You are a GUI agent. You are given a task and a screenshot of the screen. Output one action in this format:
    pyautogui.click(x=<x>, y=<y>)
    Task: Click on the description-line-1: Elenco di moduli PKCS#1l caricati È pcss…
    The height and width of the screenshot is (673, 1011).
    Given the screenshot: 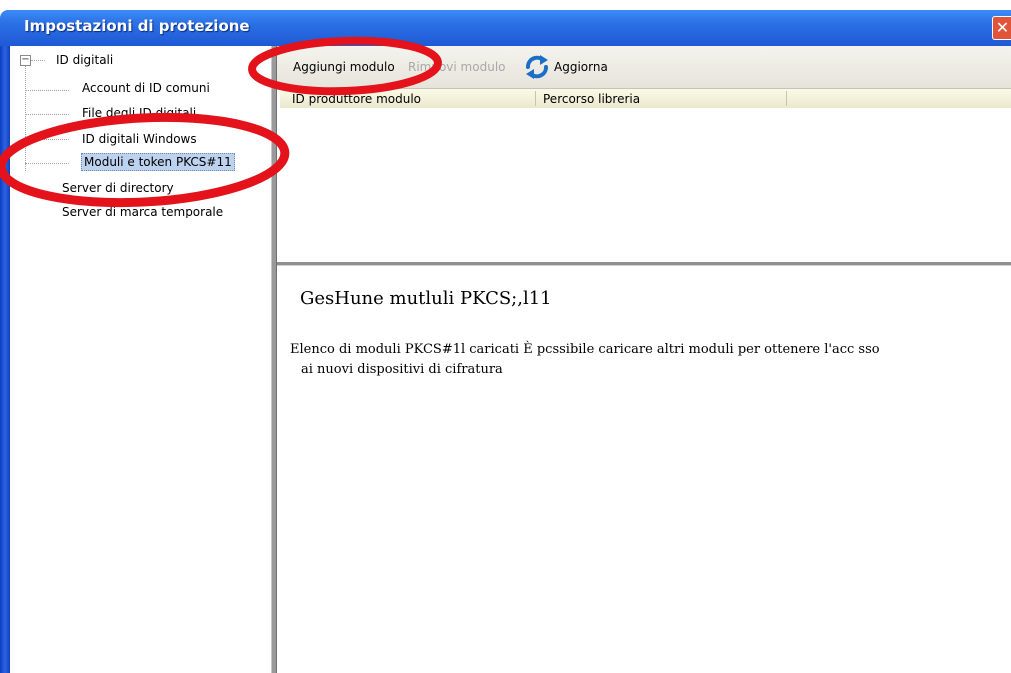 What is the action you would take?
    pyautogui.click(x=585, y=349)
    